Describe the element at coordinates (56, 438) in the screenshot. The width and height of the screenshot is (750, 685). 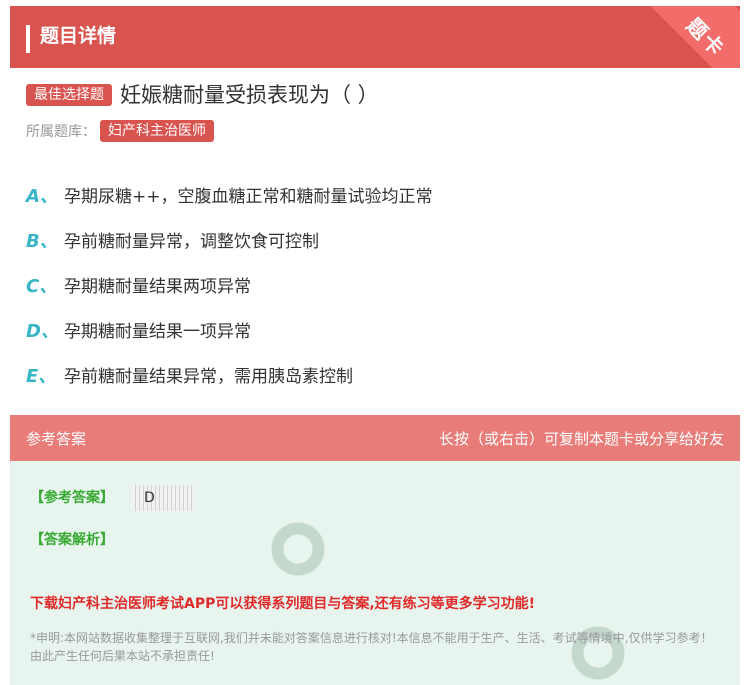
I see `answer-section-title: 参考答案` at that location.